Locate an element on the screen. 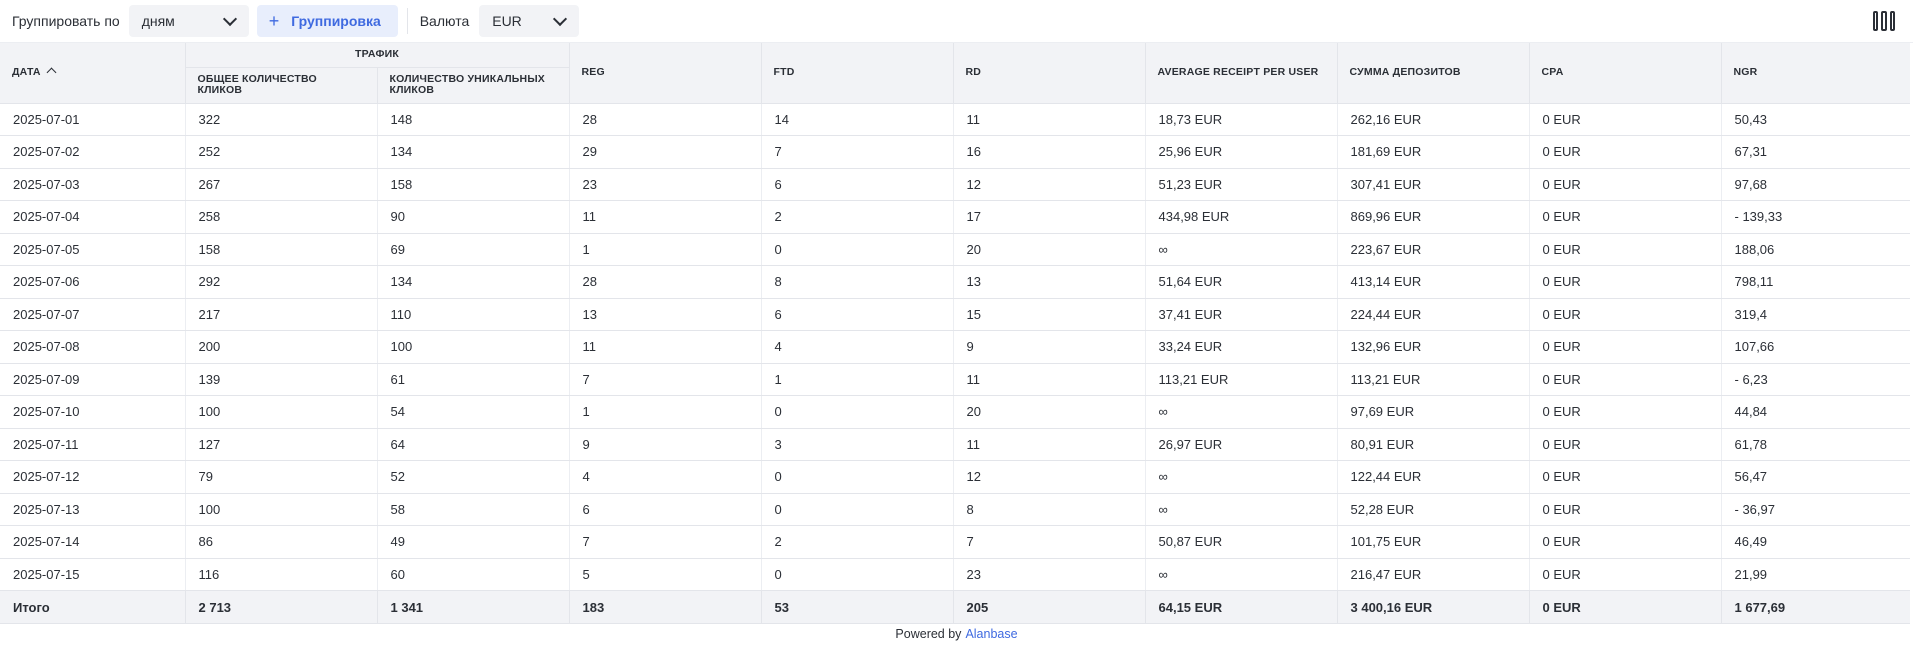 The height and width of the screenshot is (646, 1913). cell-rd: 16 is located at coordinates (1049, 152).